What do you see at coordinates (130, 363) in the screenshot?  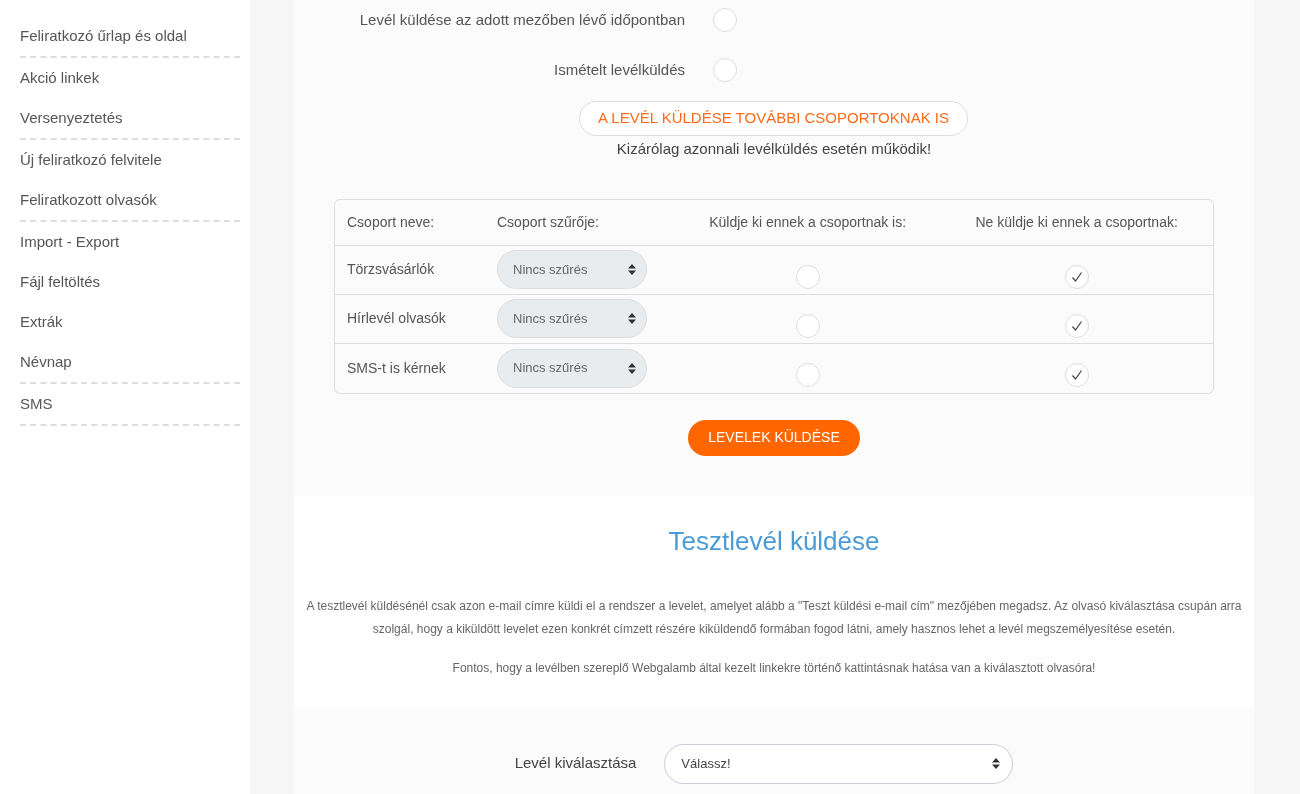 I see `sidebar-item: Névnap` at bounding box center [130, 363].